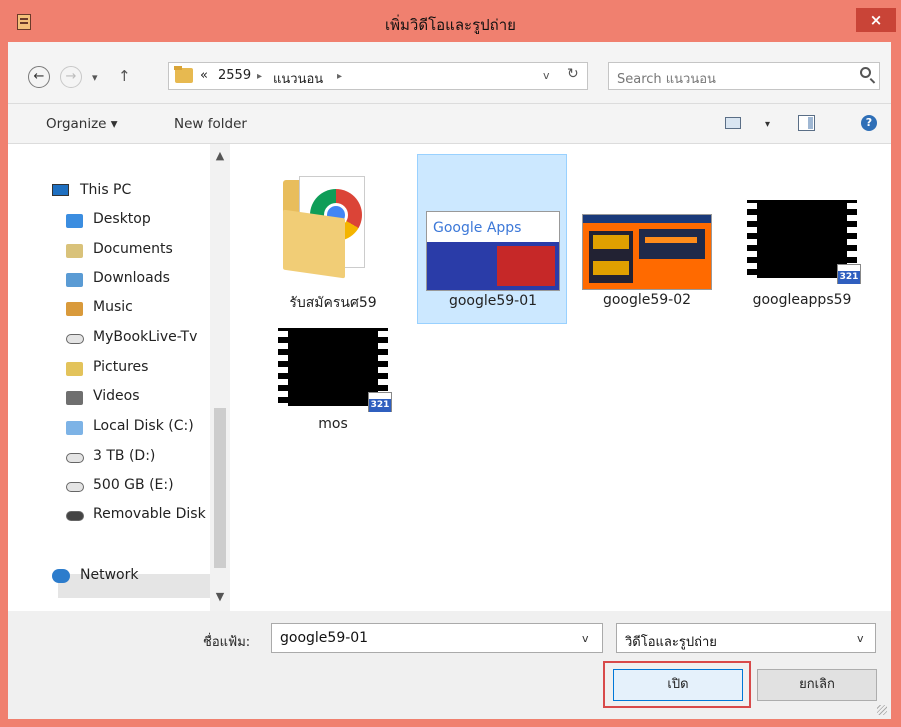 The width and height of the screenshot is (901, 727). I want to click on address-dropdown-icon: v, so click(546, 75).